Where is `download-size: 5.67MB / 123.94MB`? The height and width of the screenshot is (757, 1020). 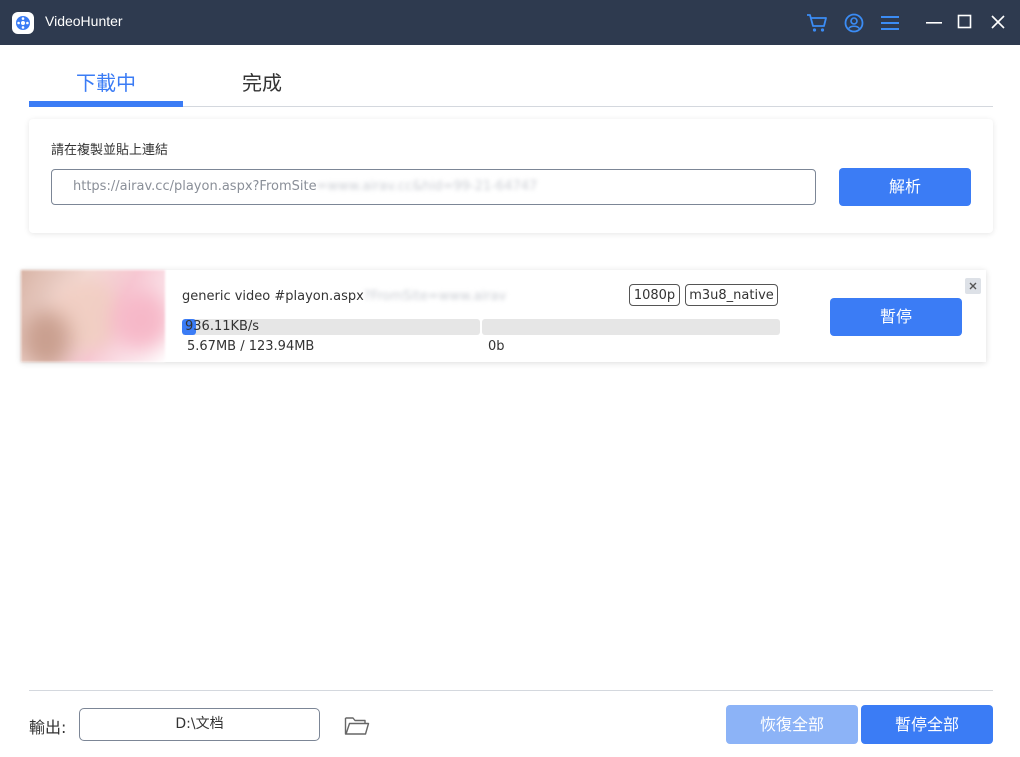 download-size: 5.67MB / 123.94MB is located at coordinates (251, 346).